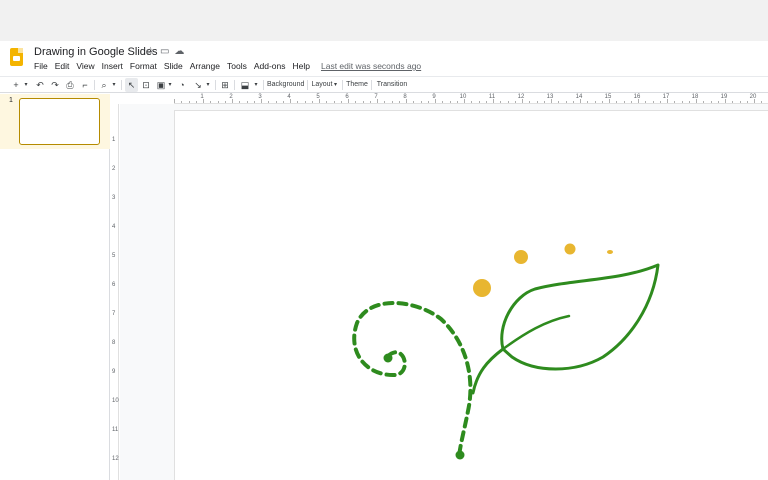  What do you see at coordinates (40, 85) in the screenshot?
I see `undo-icon: ↶` at bounding box center [40, 85].